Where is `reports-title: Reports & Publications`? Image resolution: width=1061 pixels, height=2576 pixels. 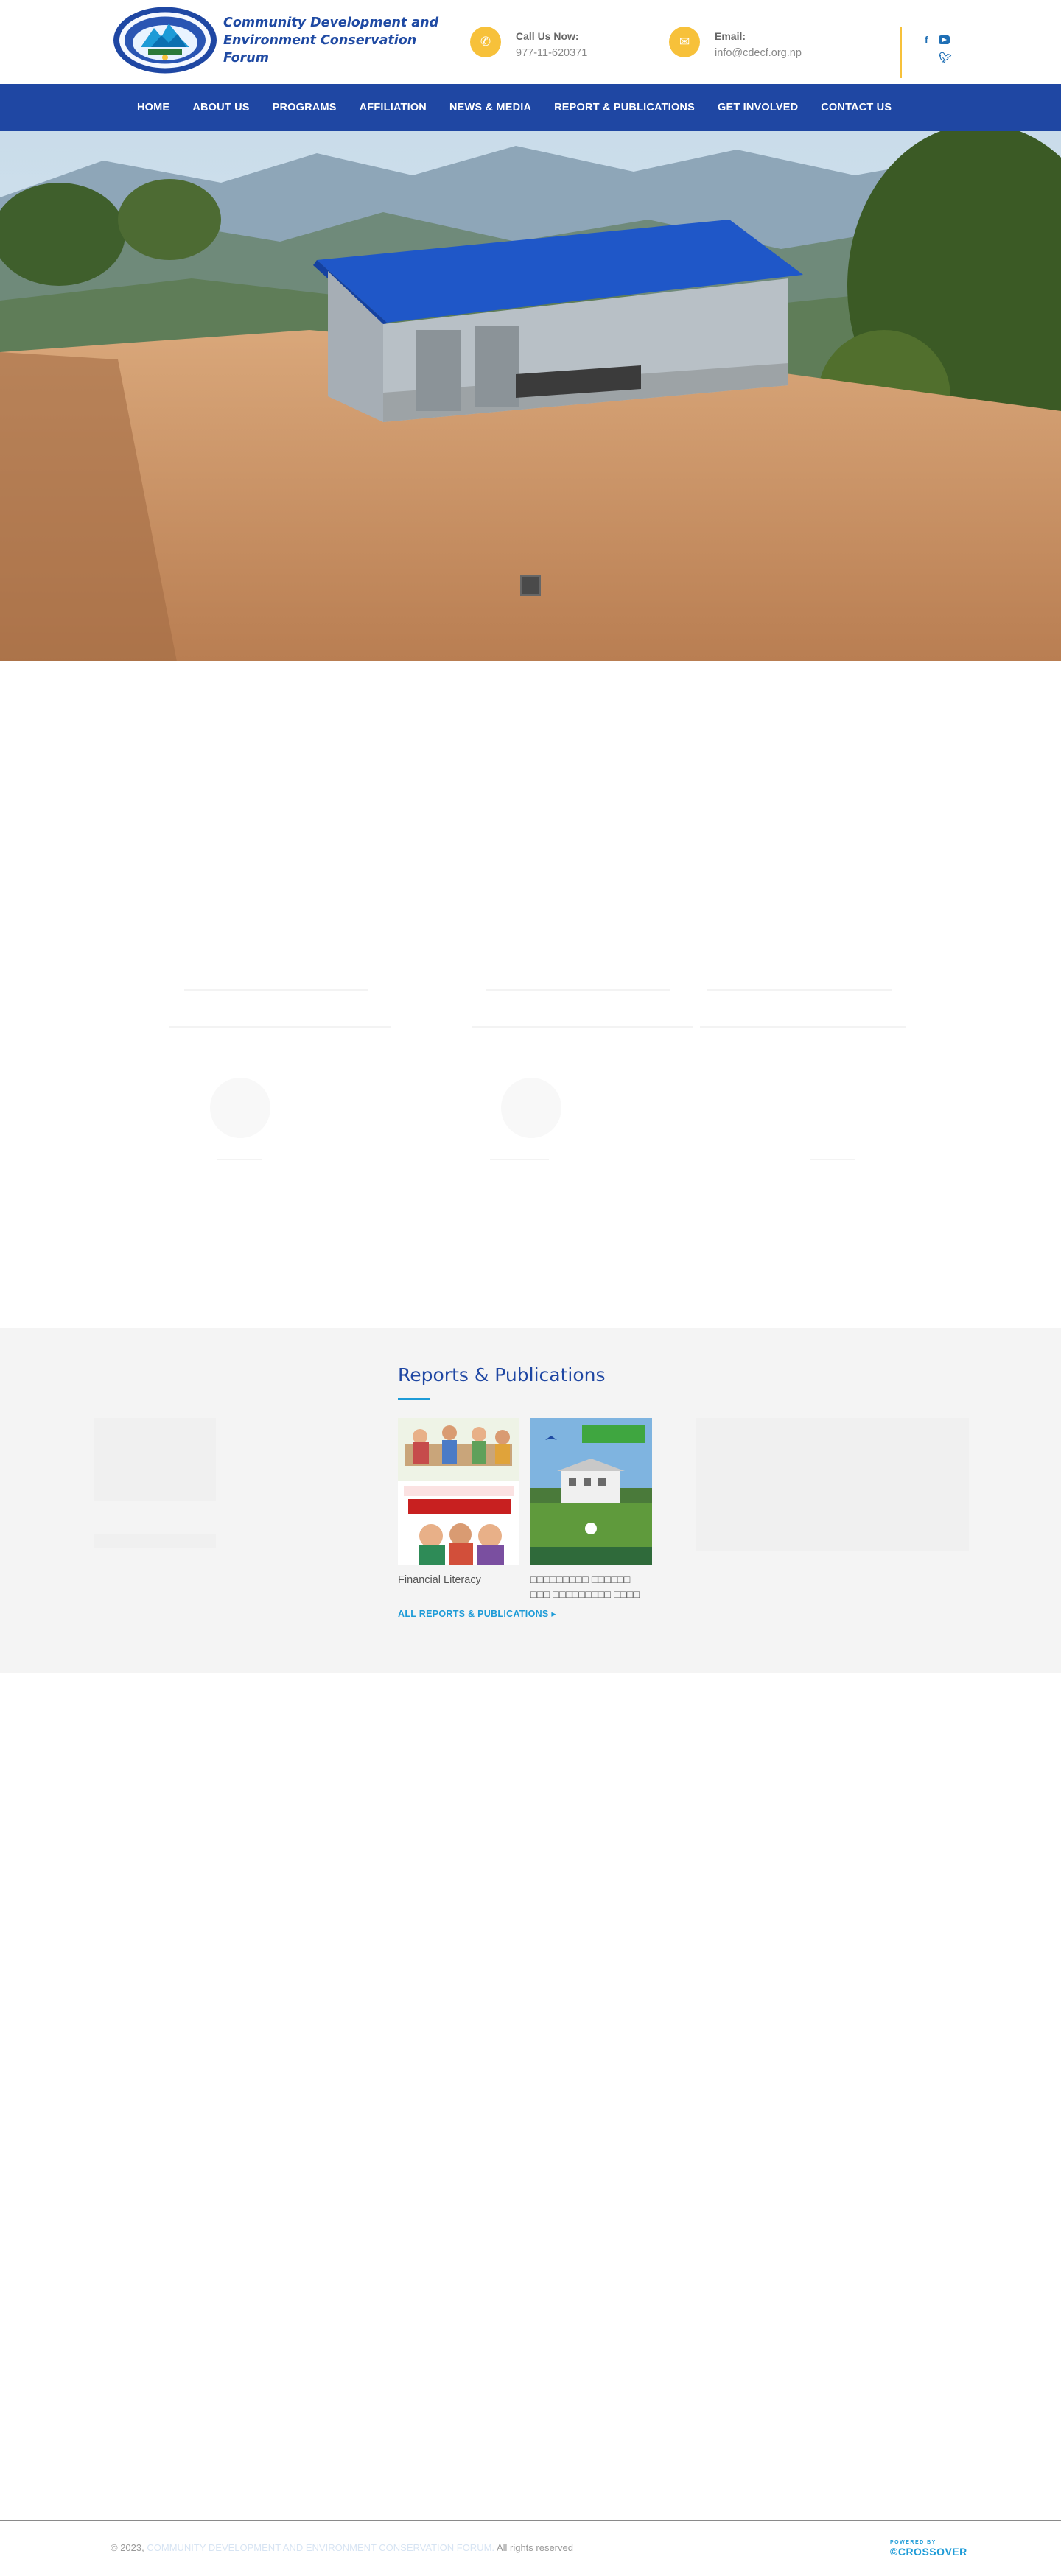 reports-title: Reports & Publications is located at coordinates (502, 1375).